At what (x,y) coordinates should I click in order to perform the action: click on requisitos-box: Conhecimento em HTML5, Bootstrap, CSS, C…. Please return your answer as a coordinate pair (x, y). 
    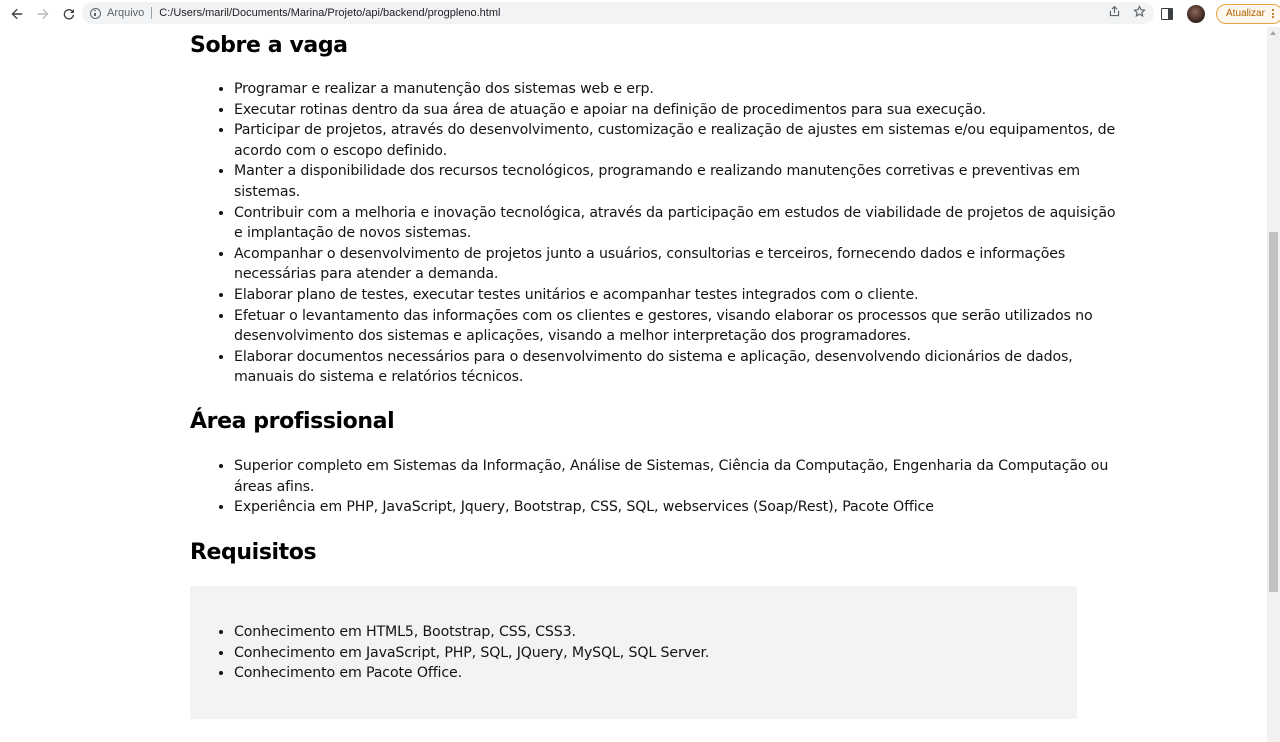
    Looking at the image, I should click on (633, 652).